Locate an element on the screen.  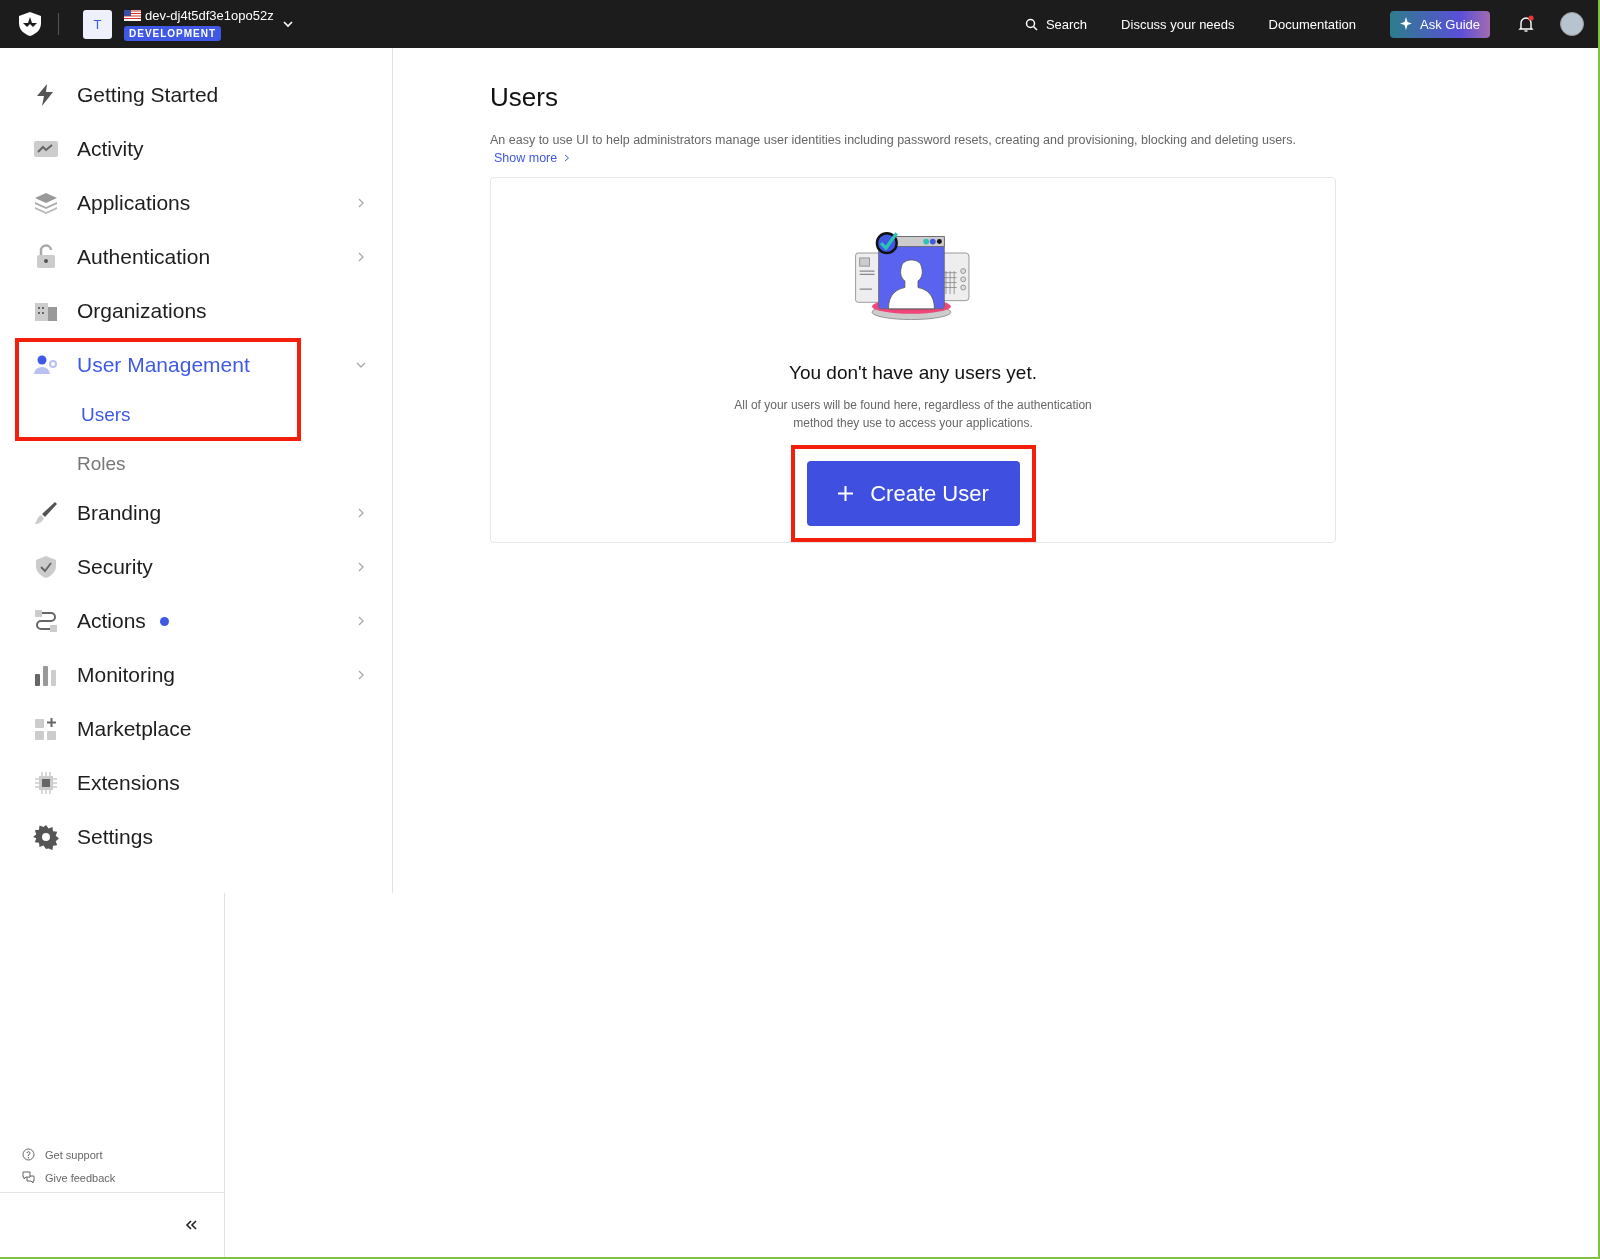
empty-state-text: All of your users will be found here, regardless of the authentication method they use to access your applications. is located at coordinates (913, 414).